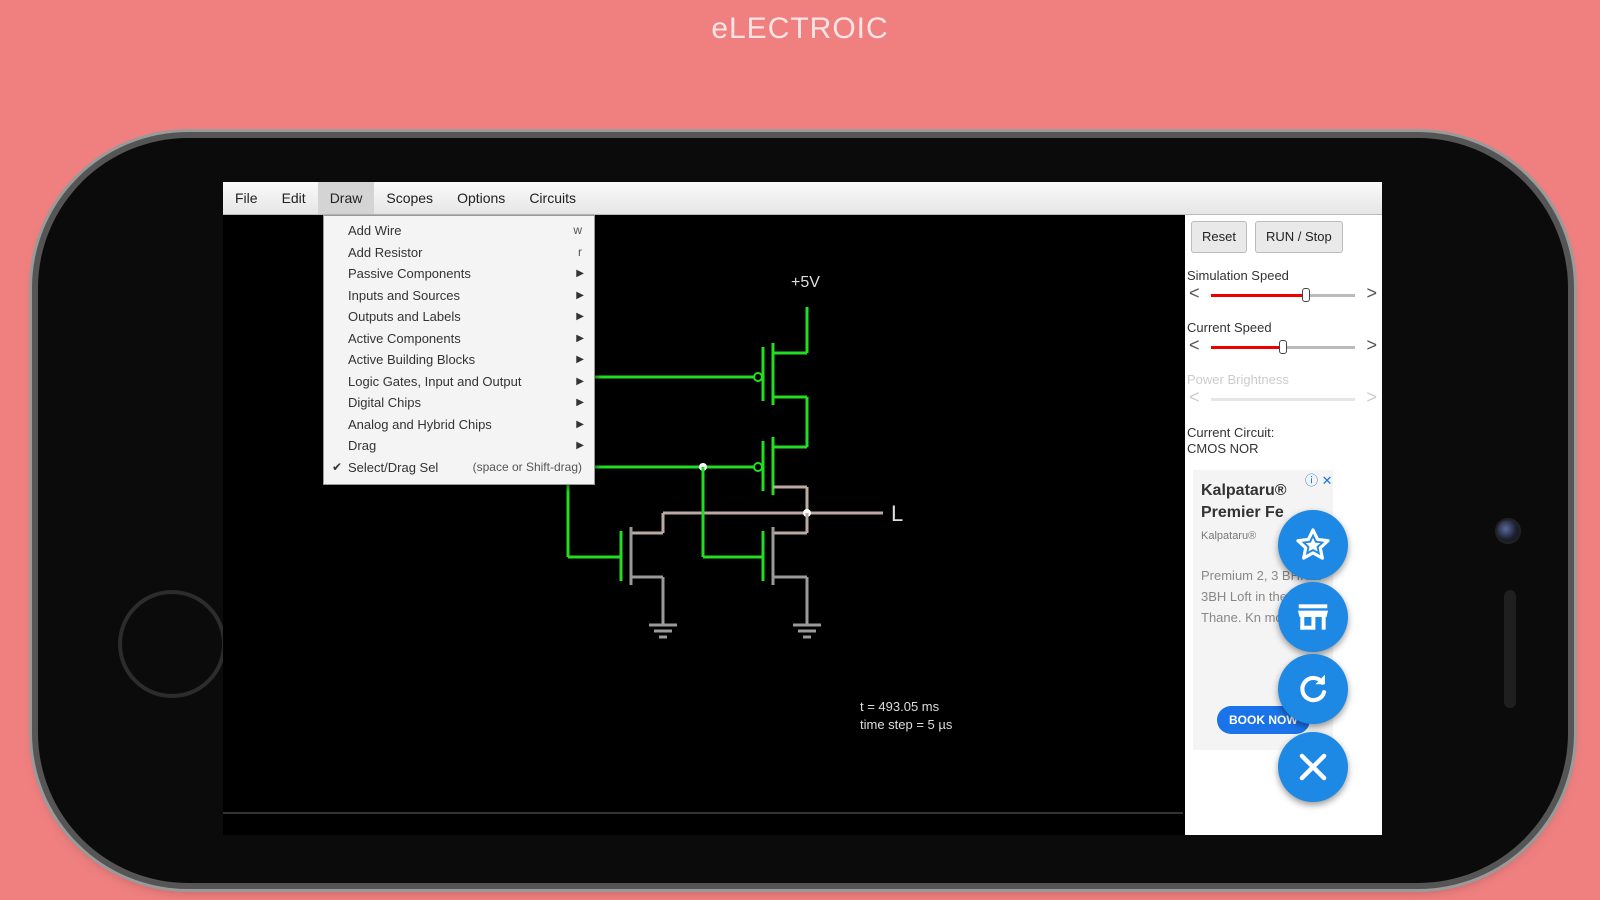  Describe the element at coordinates (459, 446) in the screenshot. I see `draw-menu-item: Drag ▶` at that location.